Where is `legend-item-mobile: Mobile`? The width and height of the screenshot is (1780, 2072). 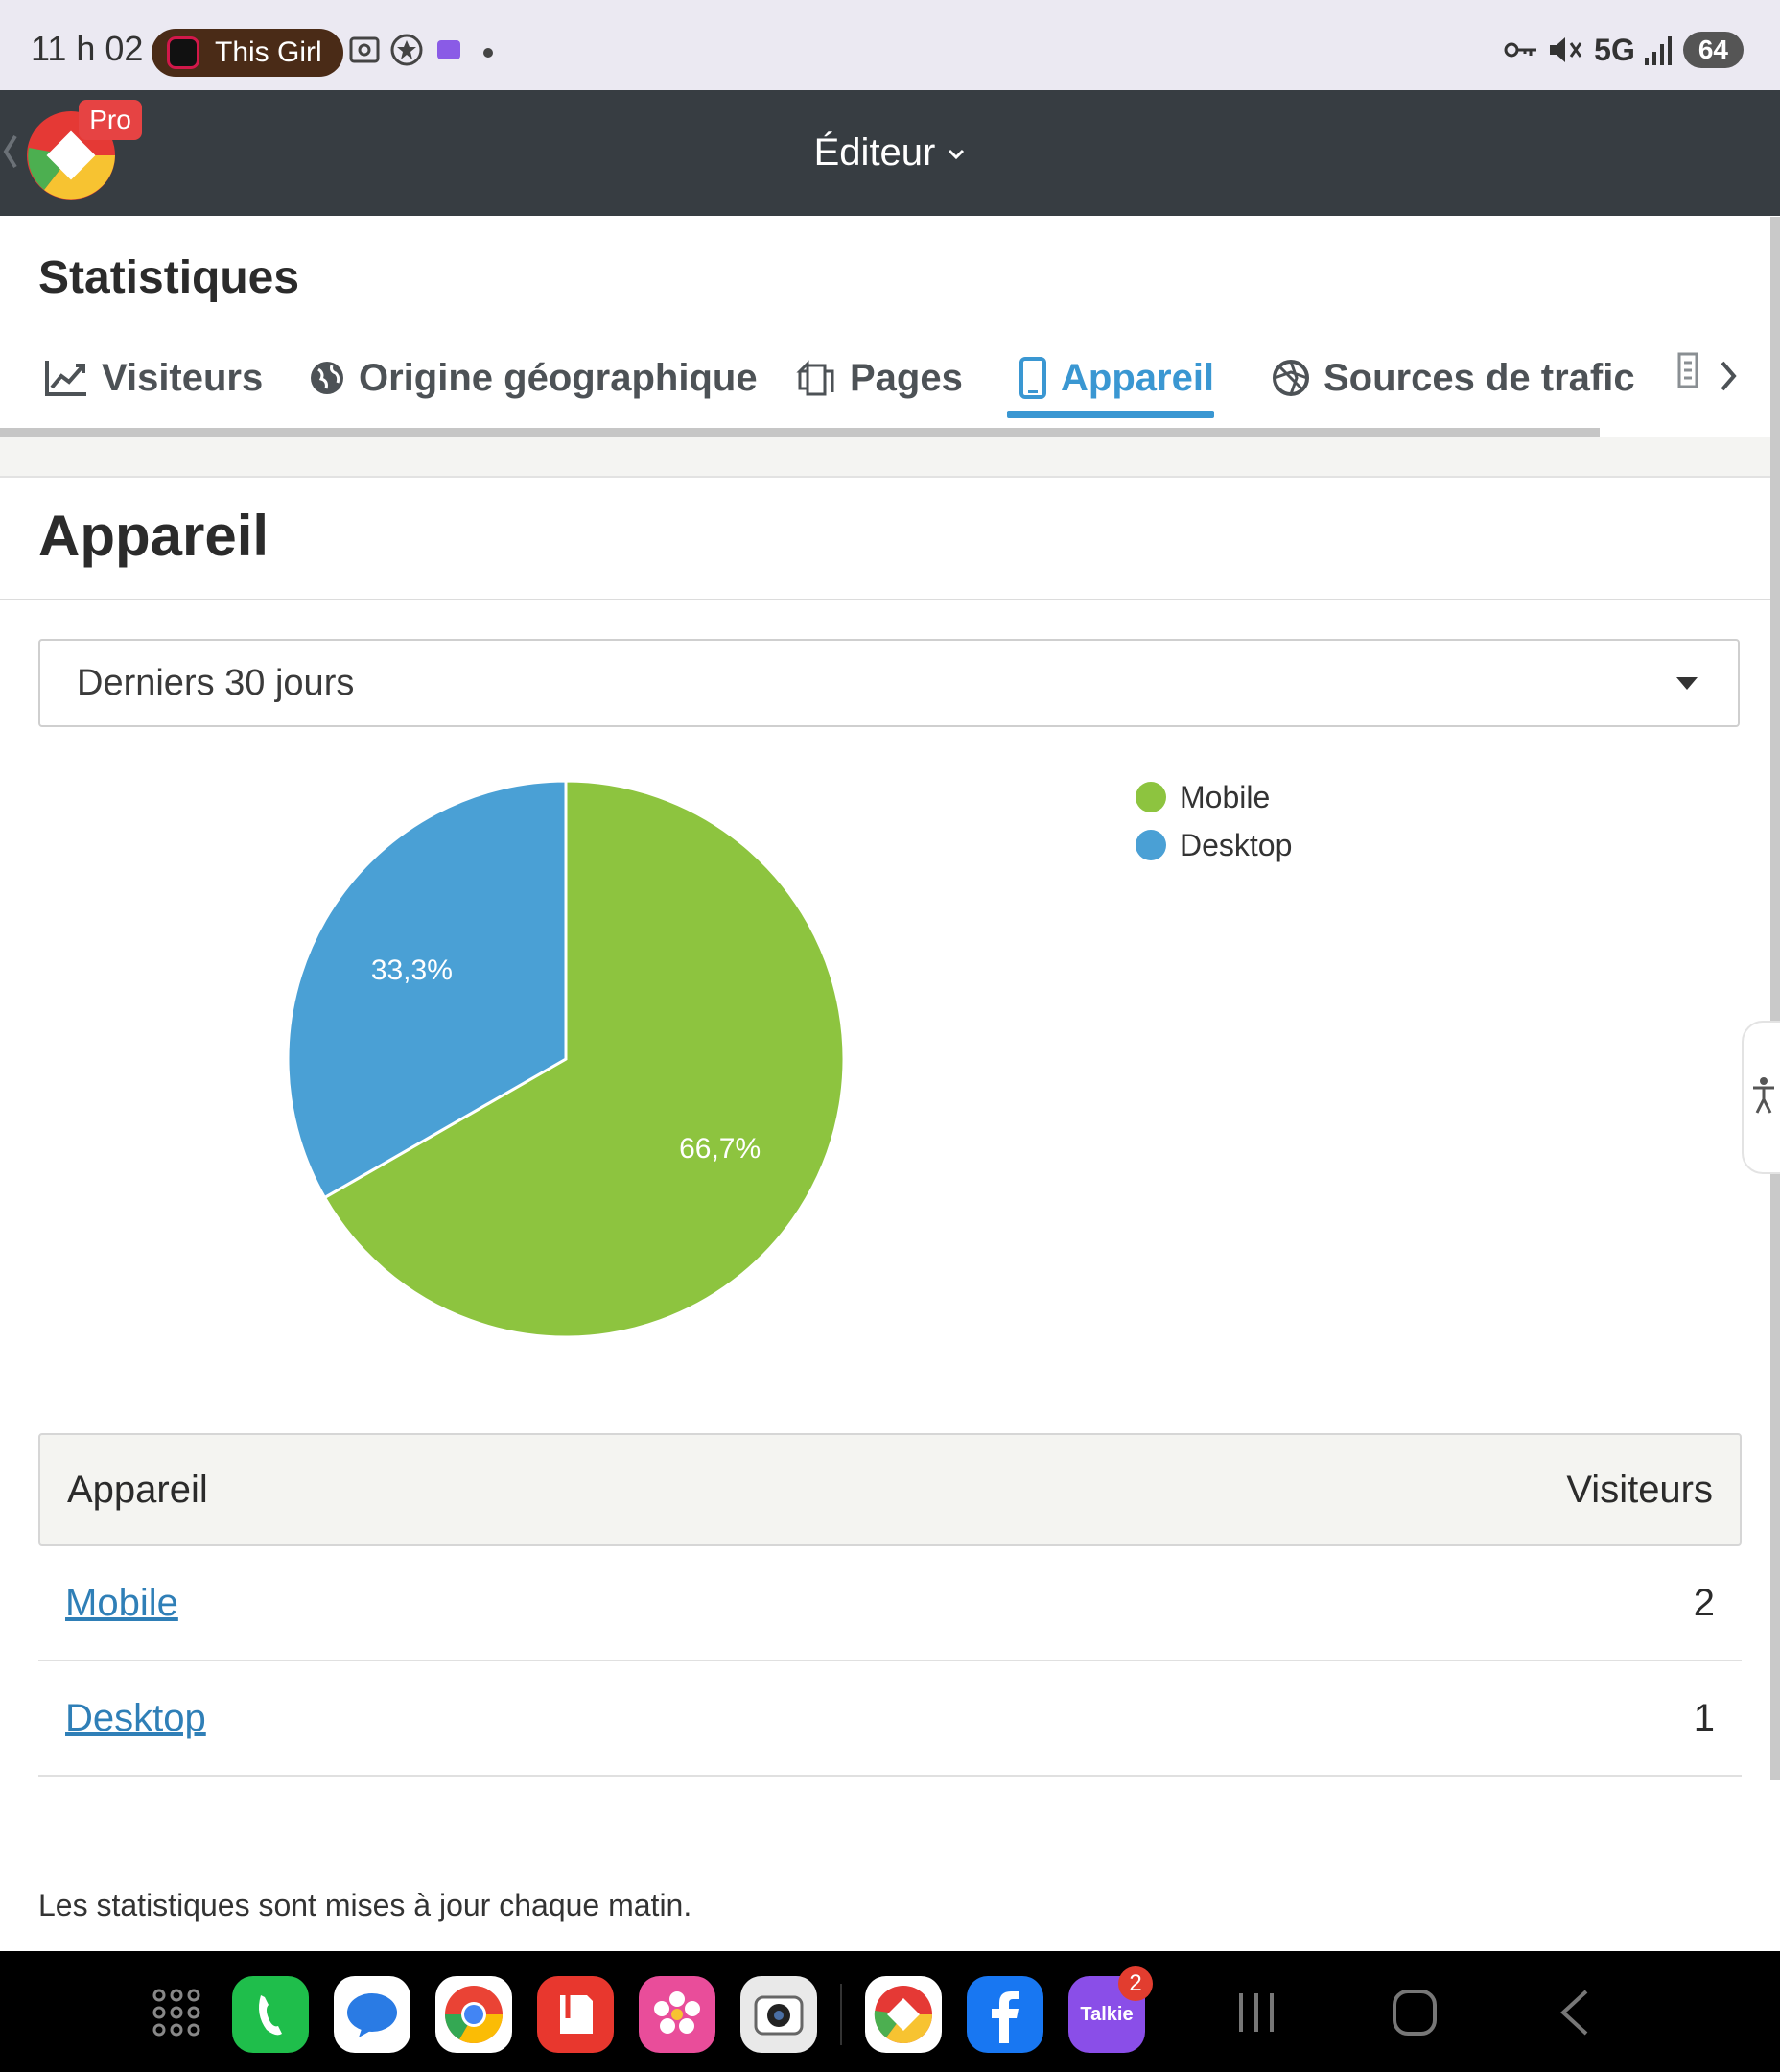 legend-item-mobile: Mobile is located at coordinates (1214, 797).